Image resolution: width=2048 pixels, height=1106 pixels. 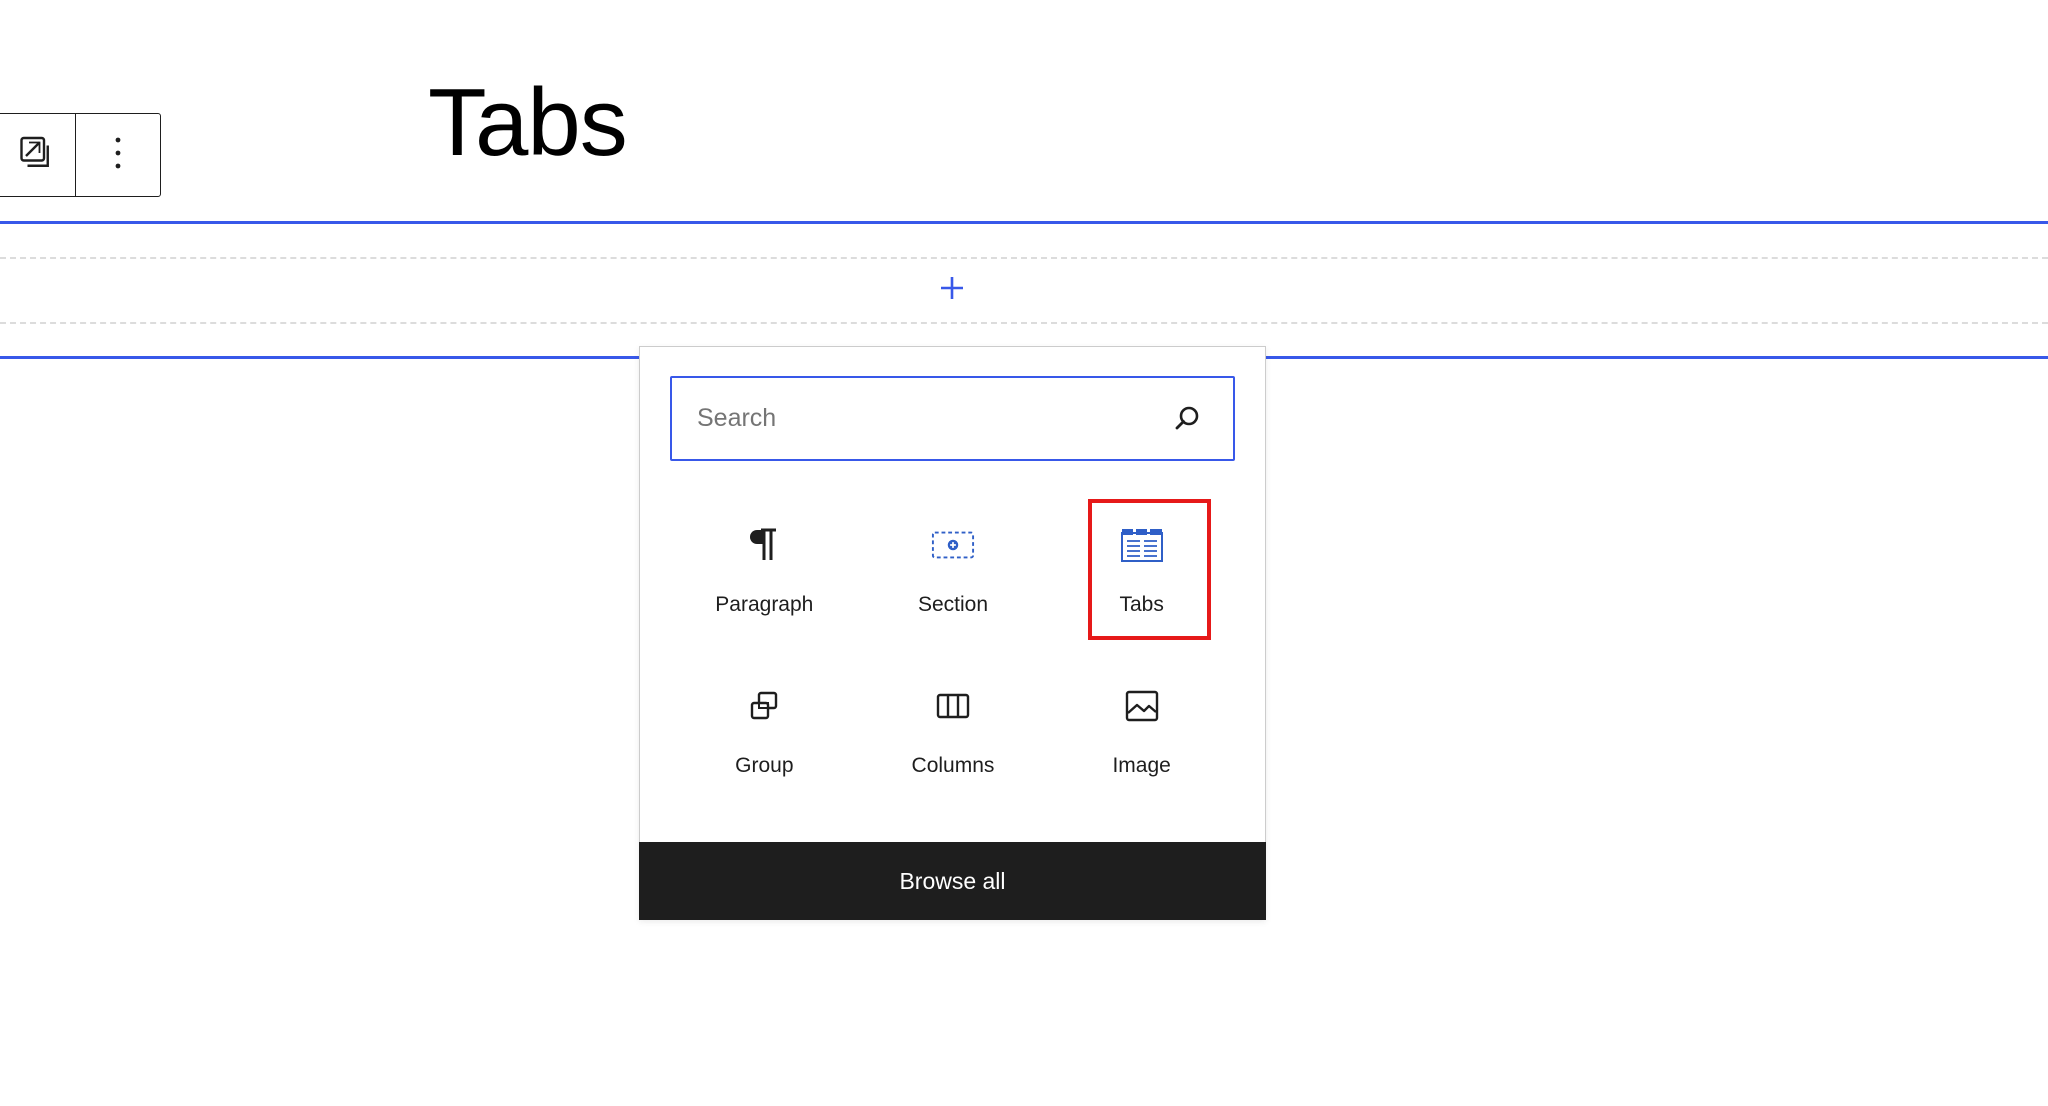 I want to click on block-label: Section, so click(x=953, y=604).